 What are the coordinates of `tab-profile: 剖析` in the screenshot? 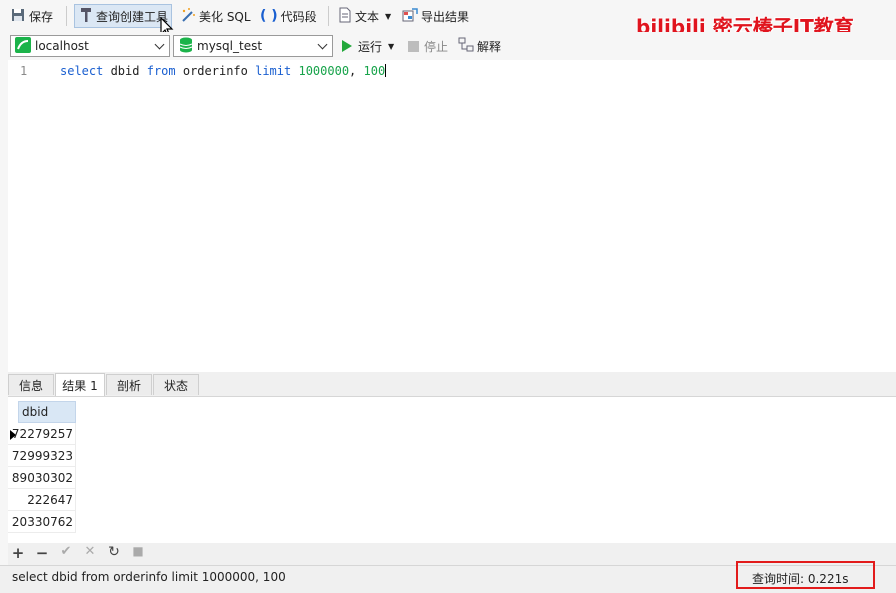 It's located at (129, 384).